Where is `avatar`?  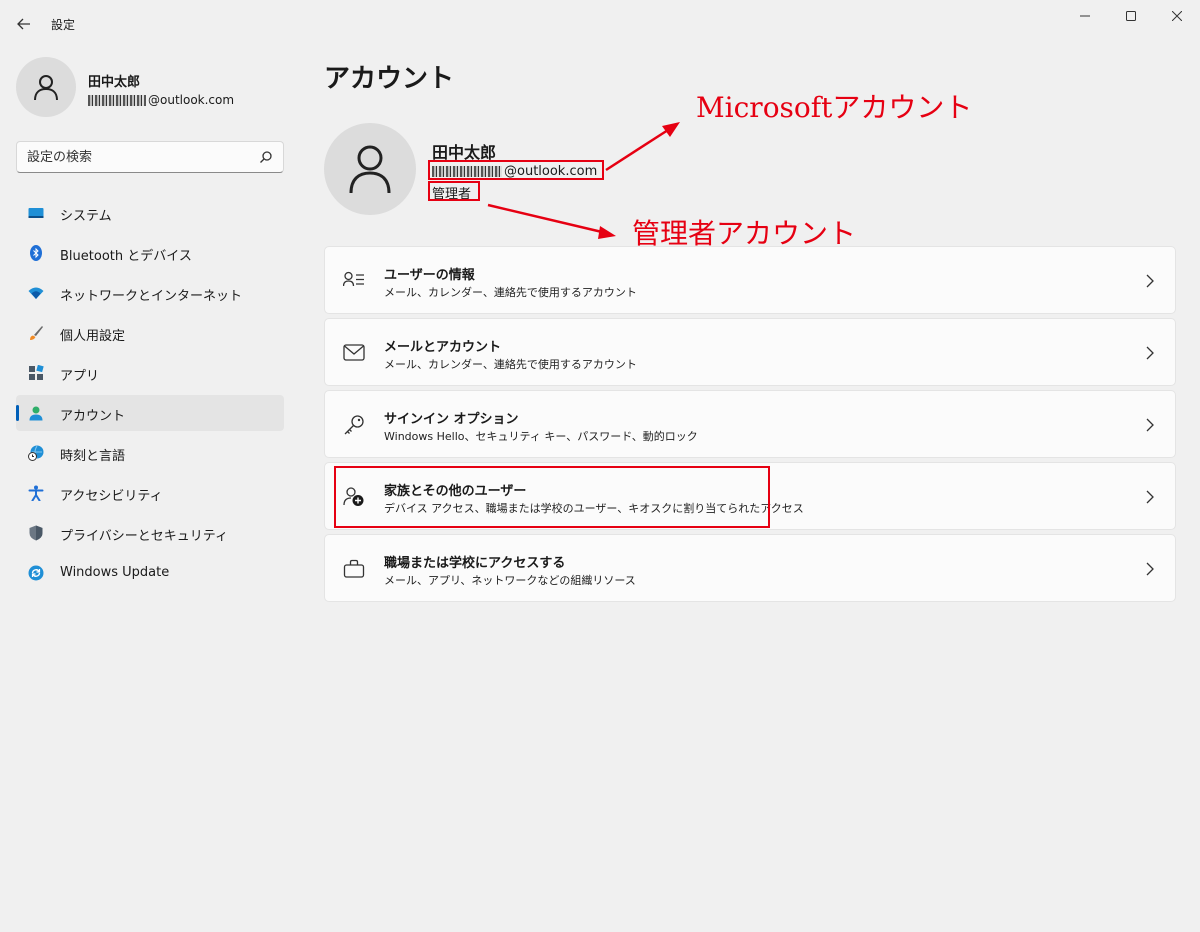
avatar is located at coordinates (46, 87).